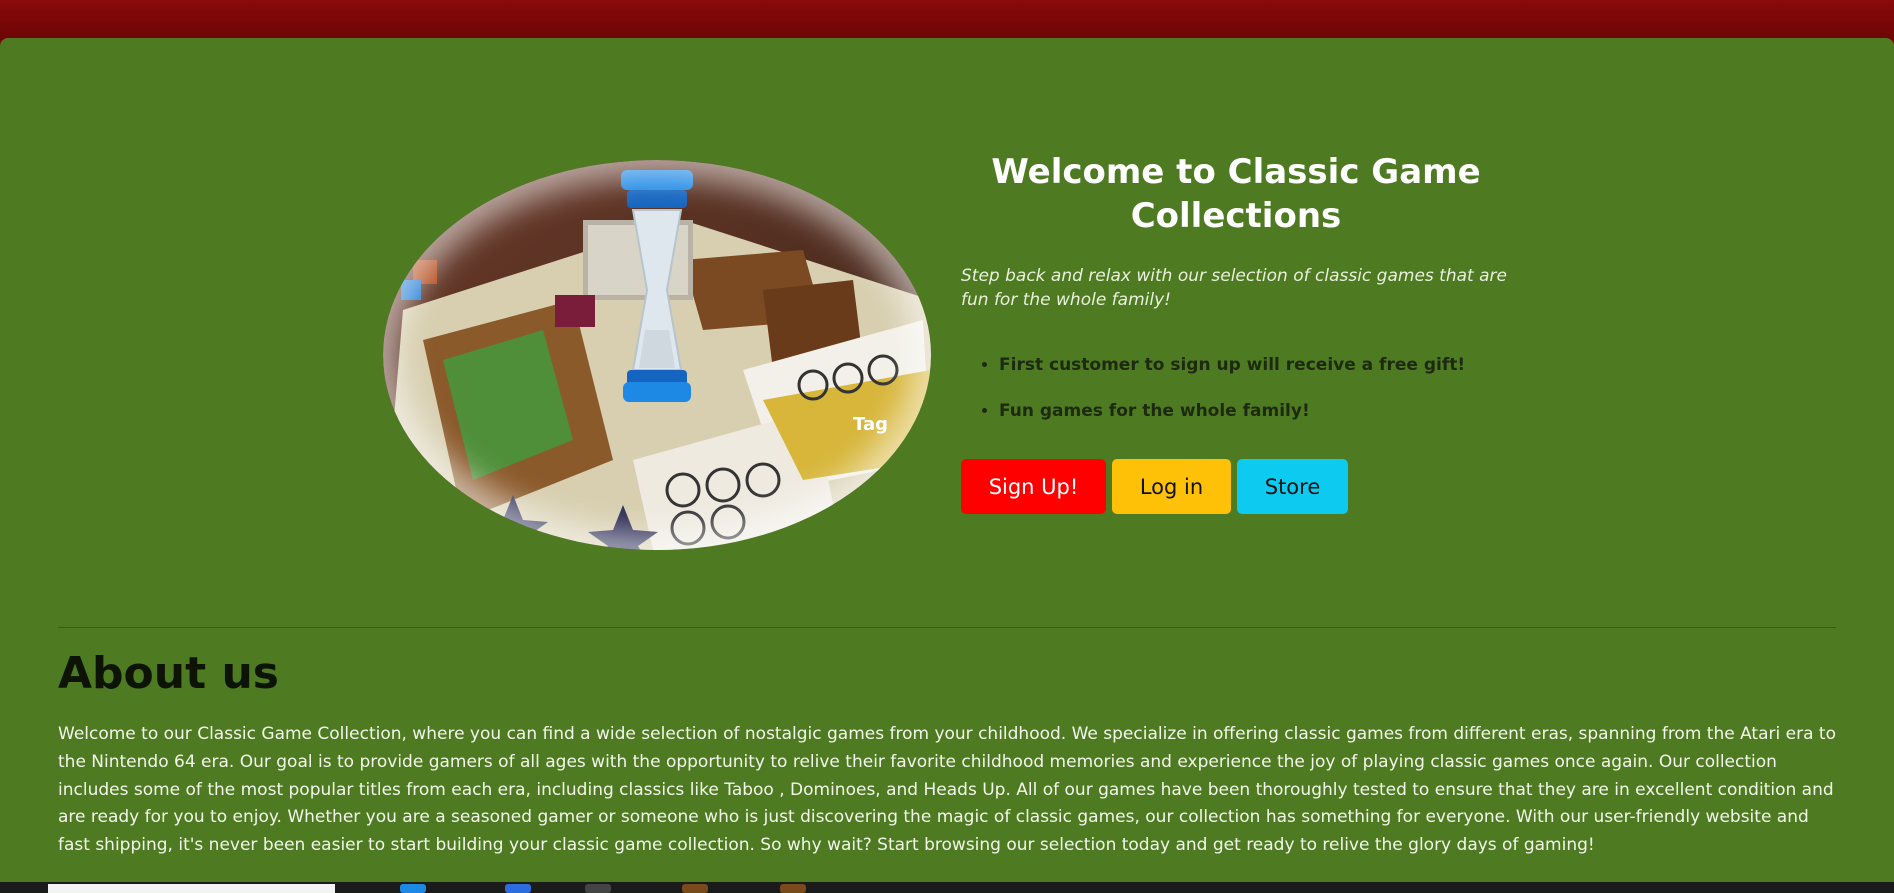  Describe the element at coordinates (947, 627) in the screenshot. I see `section-divider` at that location.